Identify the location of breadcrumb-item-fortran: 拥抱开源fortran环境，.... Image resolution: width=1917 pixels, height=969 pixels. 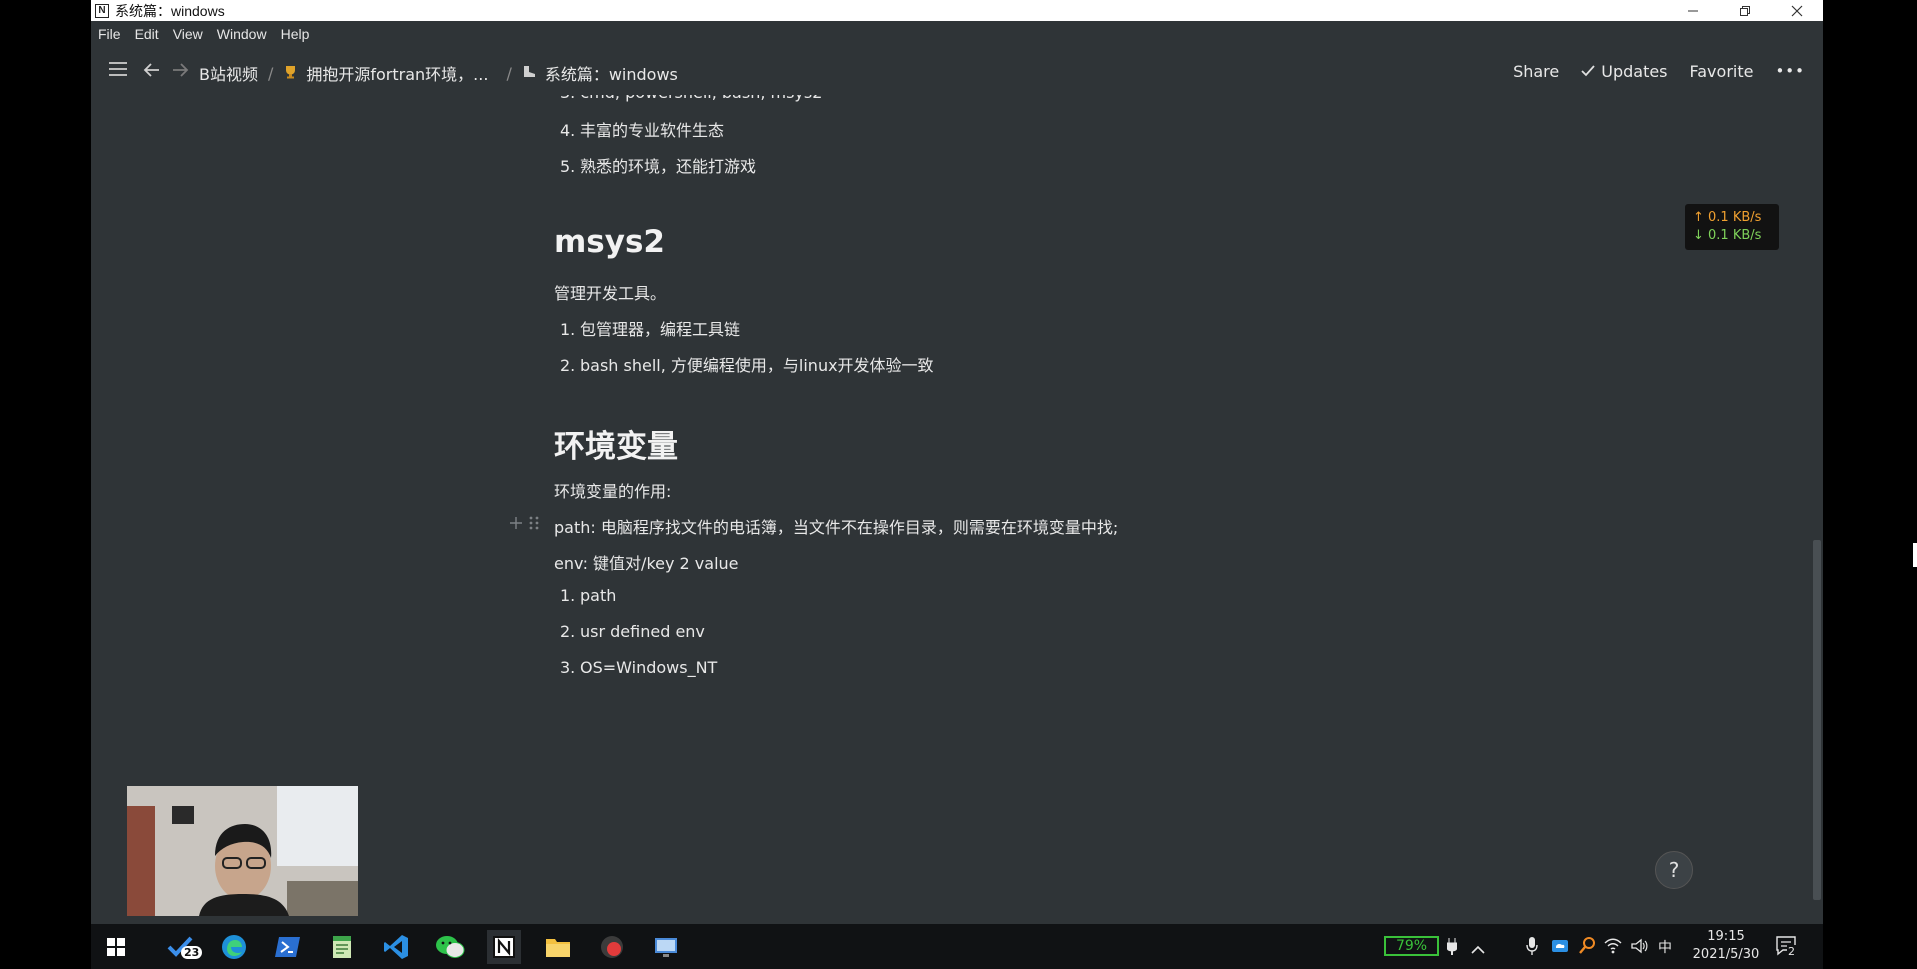
(397, 73).